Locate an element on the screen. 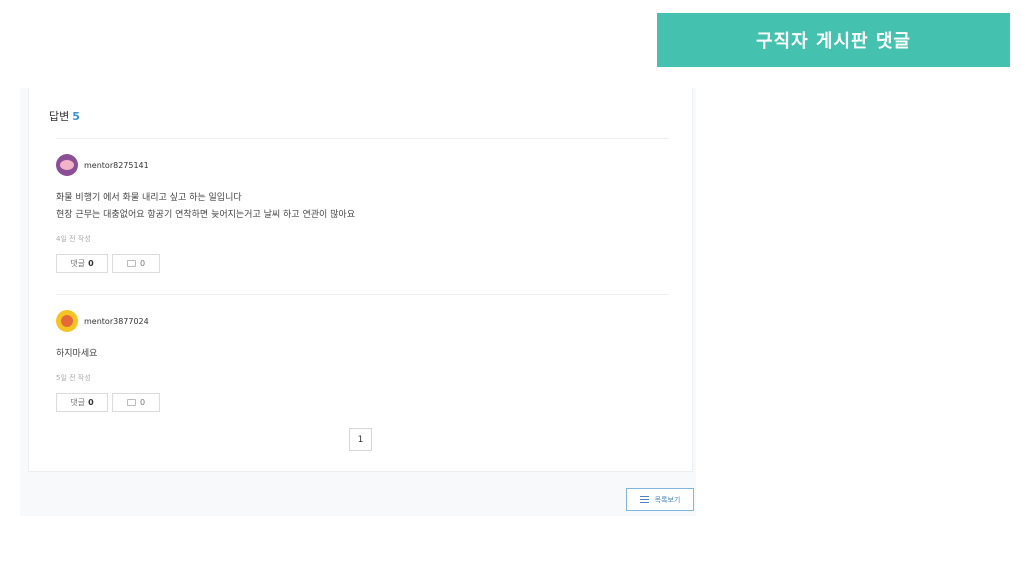 This screenshot has height=576, width=1024. comment-line: 하지마세요 is located at coordinates (77, 354).